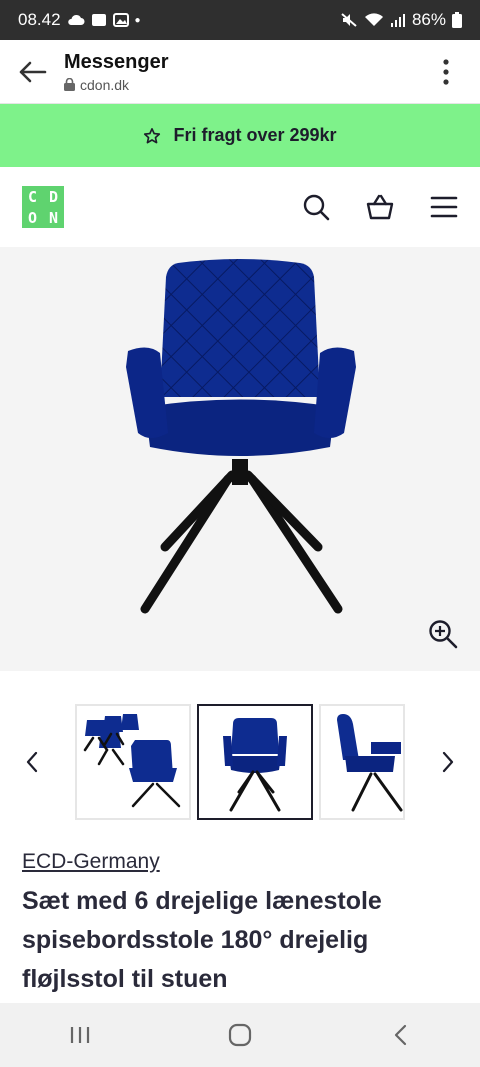 Image resolution: width=480 pixels, height=1067 pixels. I want to click on recent-apps-button, so click(80, 1035).